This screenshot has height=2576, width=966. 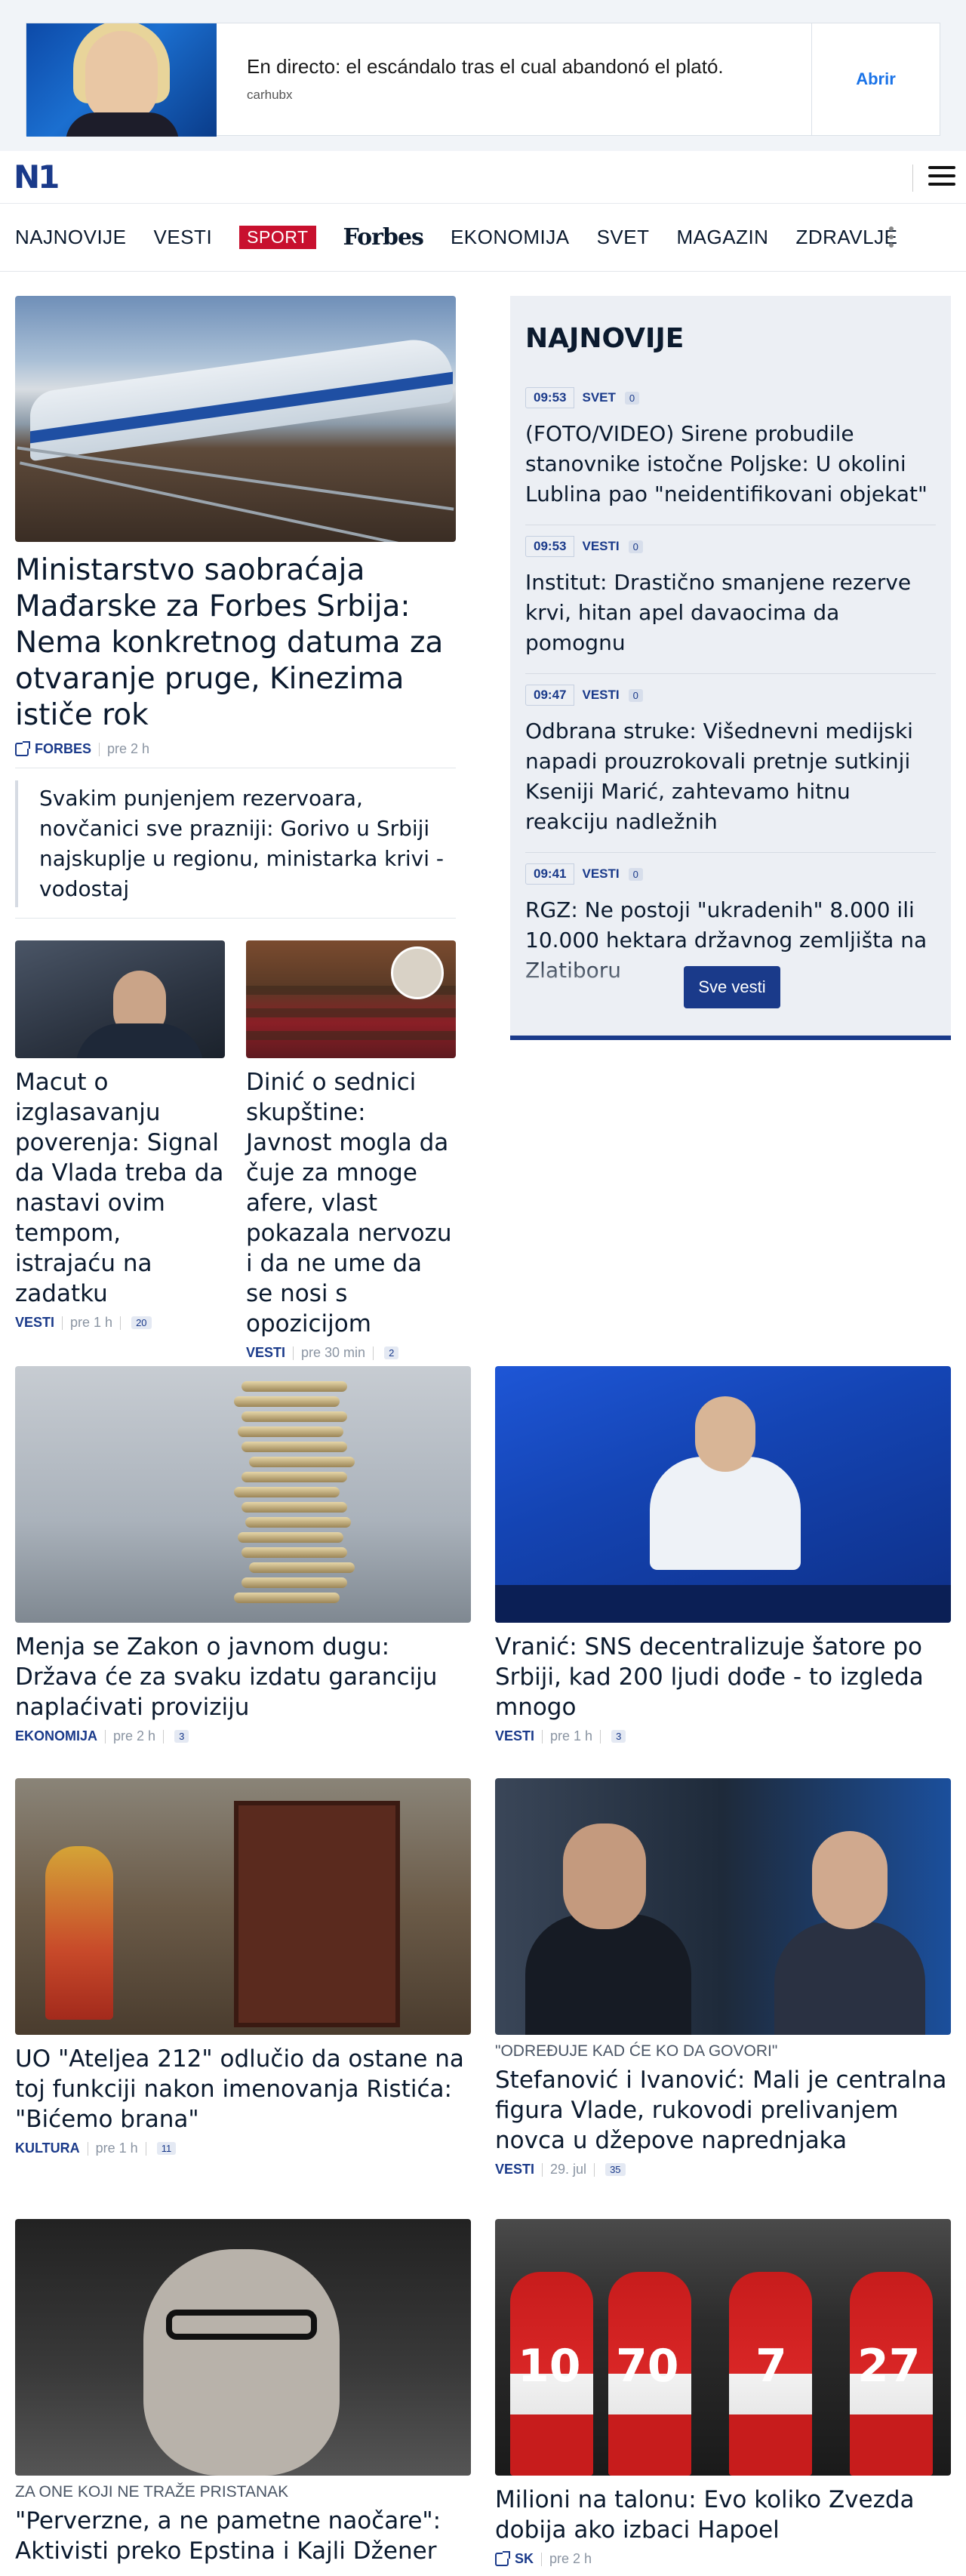 I want to click on grid-card-meta: KULTURA pre 1 h 11, so click(x=243, y=2148).